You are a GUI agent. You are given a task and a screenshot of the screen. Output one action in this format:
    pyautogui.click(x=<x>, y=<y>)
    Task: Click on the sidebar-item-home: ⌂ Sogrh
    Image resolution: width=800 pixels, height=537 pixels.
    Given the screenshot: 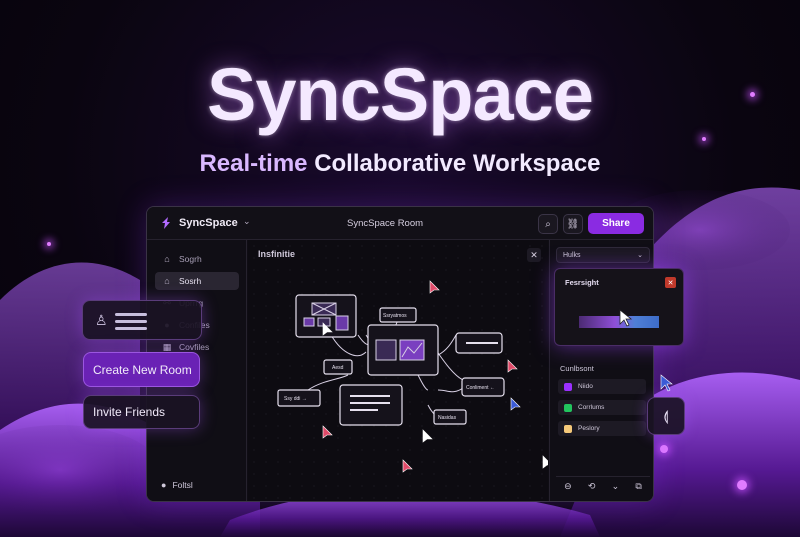 What is the action you would take?
    pyautogui.click(x=197, y=259)
    